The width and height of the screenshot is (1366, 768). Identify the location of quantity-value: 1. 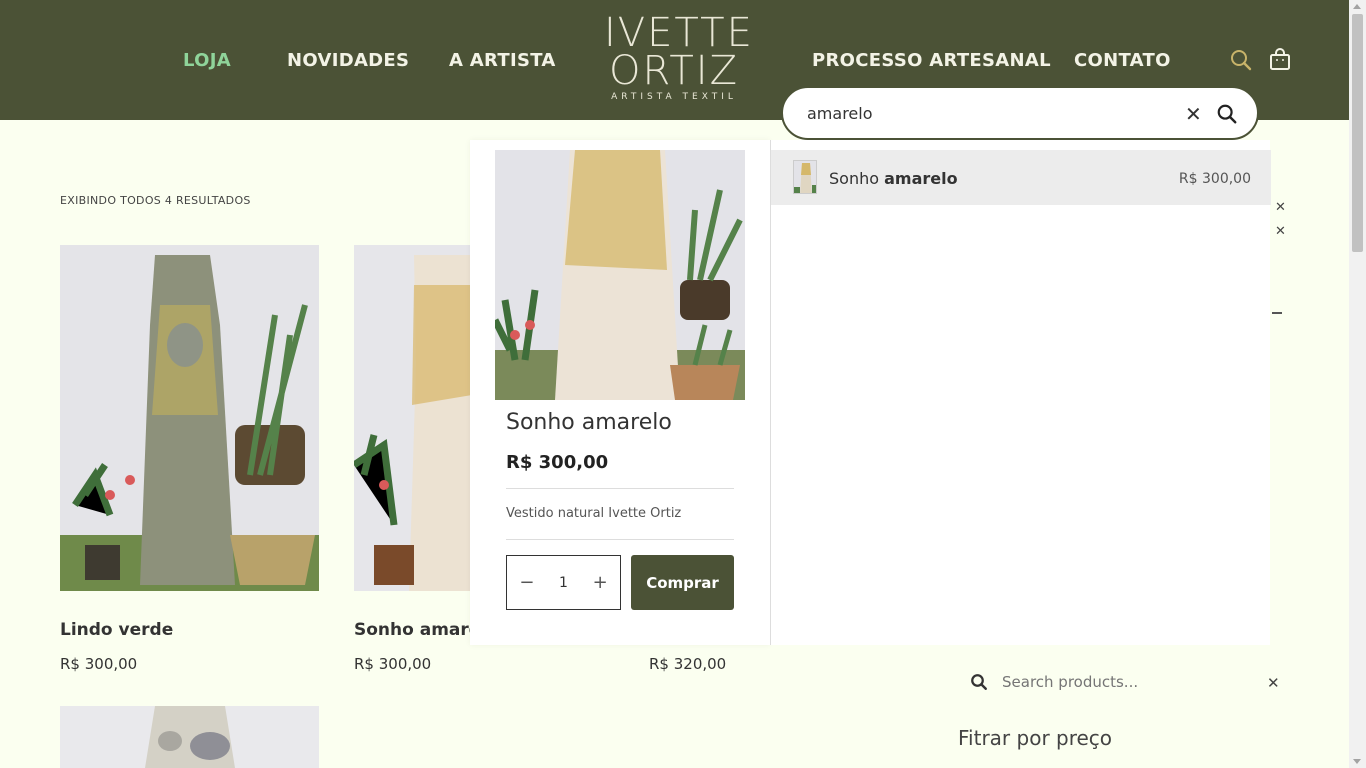
(563, 583).